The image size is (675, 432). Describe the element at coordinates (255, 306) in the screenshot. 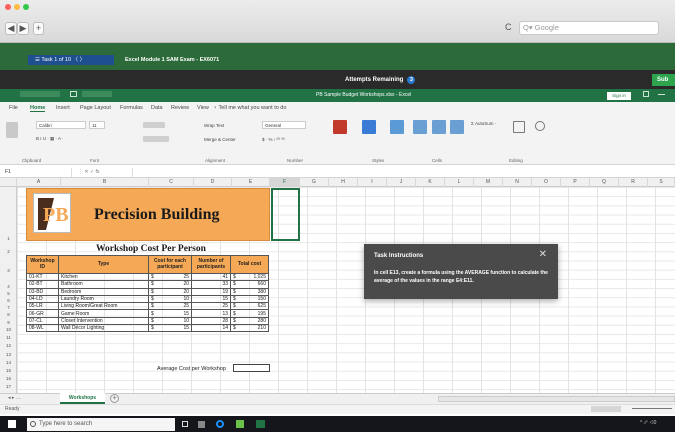

I see `cell-total: 625` at that location.